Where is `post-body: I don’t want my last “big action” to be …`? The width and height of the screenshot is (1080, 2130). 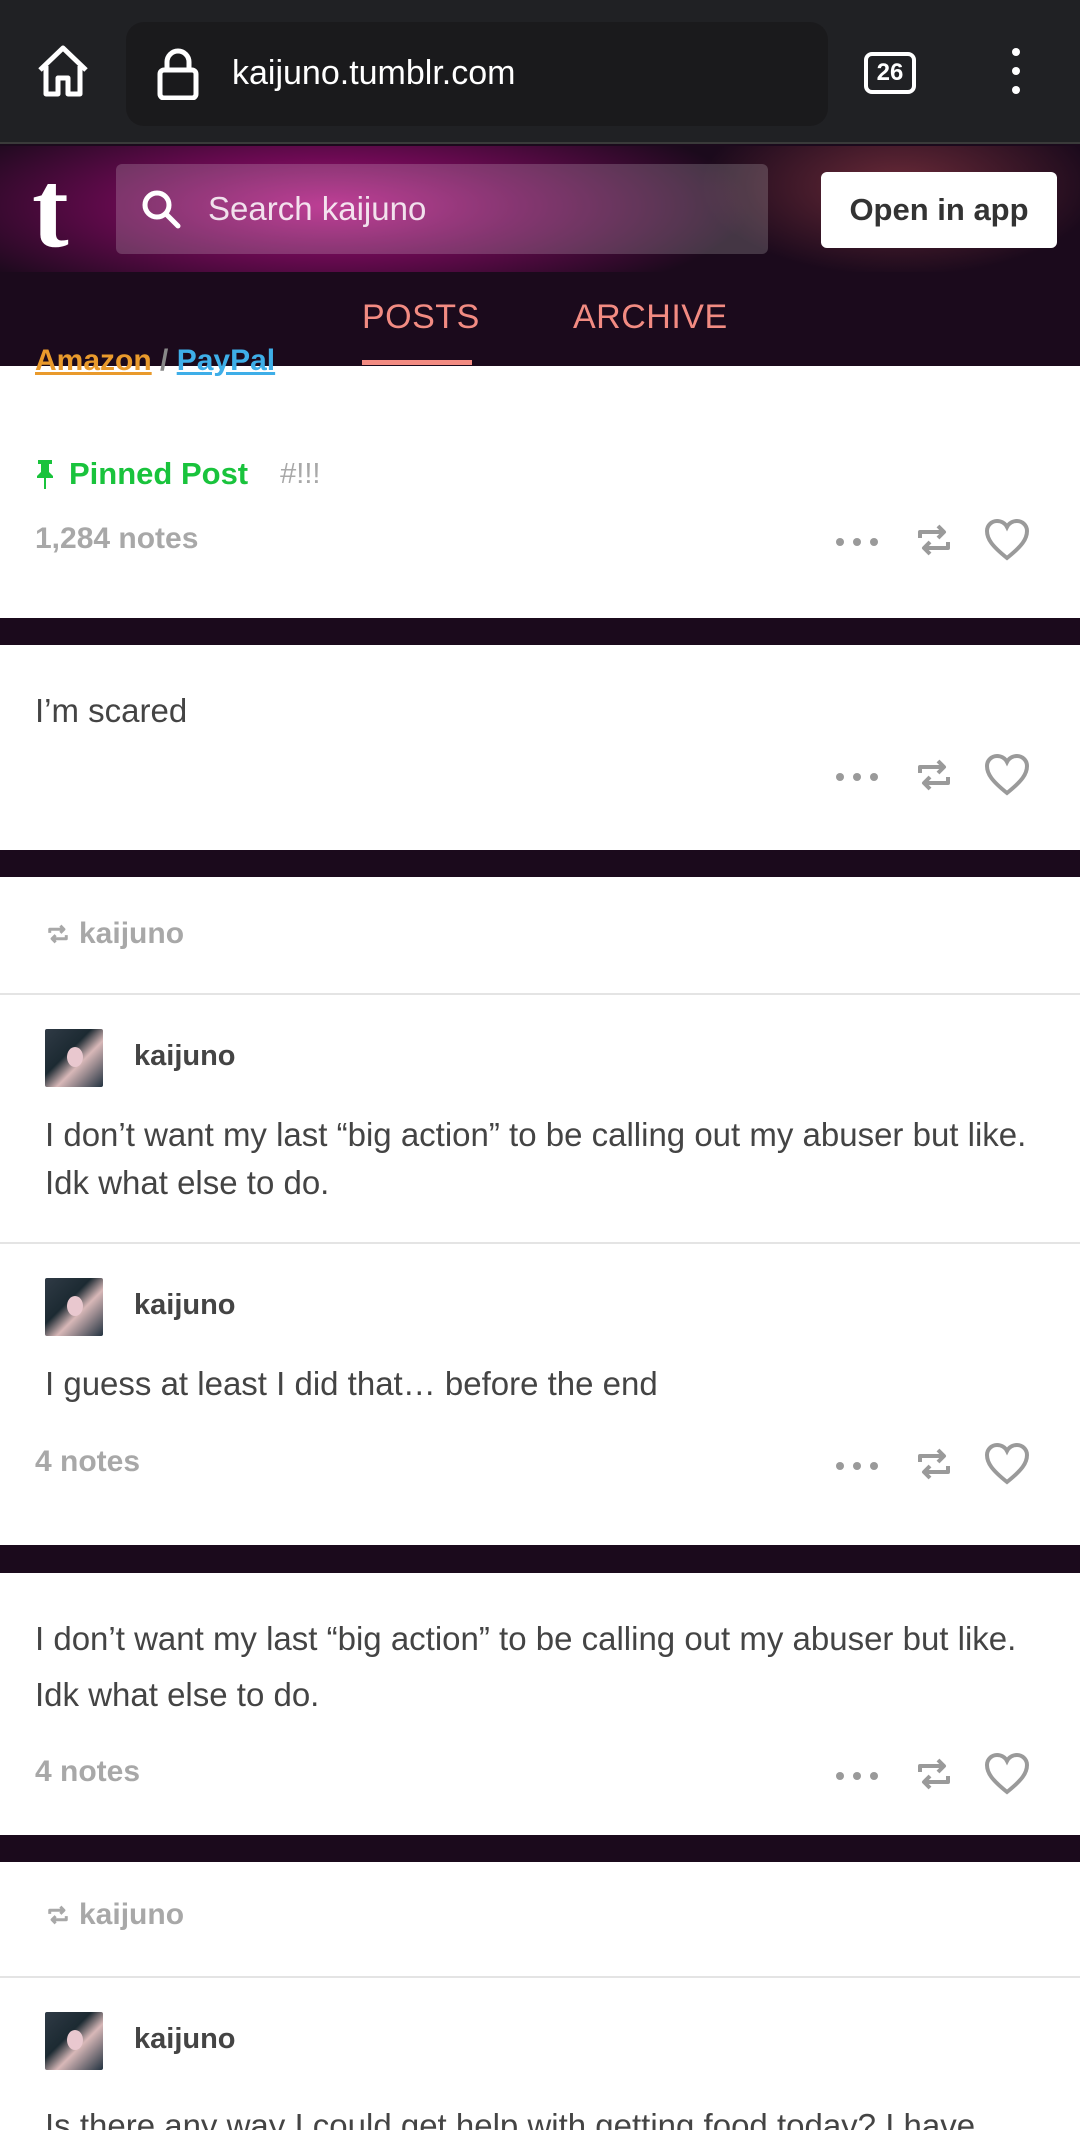
post-body: I don’t want my last “big action” to be … is located at coordinates (526, 1666).